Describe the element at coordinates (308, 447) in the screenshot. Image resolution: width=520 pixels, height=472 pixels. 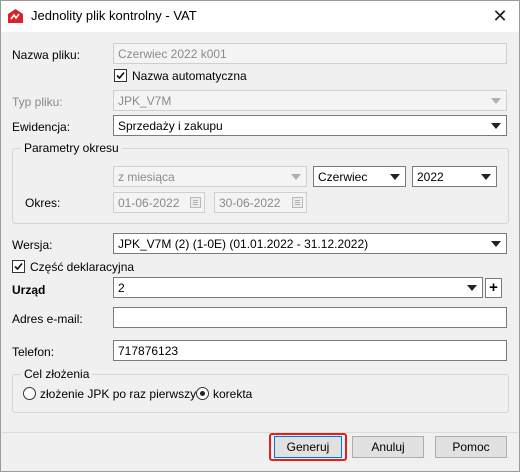
I see `highlight-box` at that location.